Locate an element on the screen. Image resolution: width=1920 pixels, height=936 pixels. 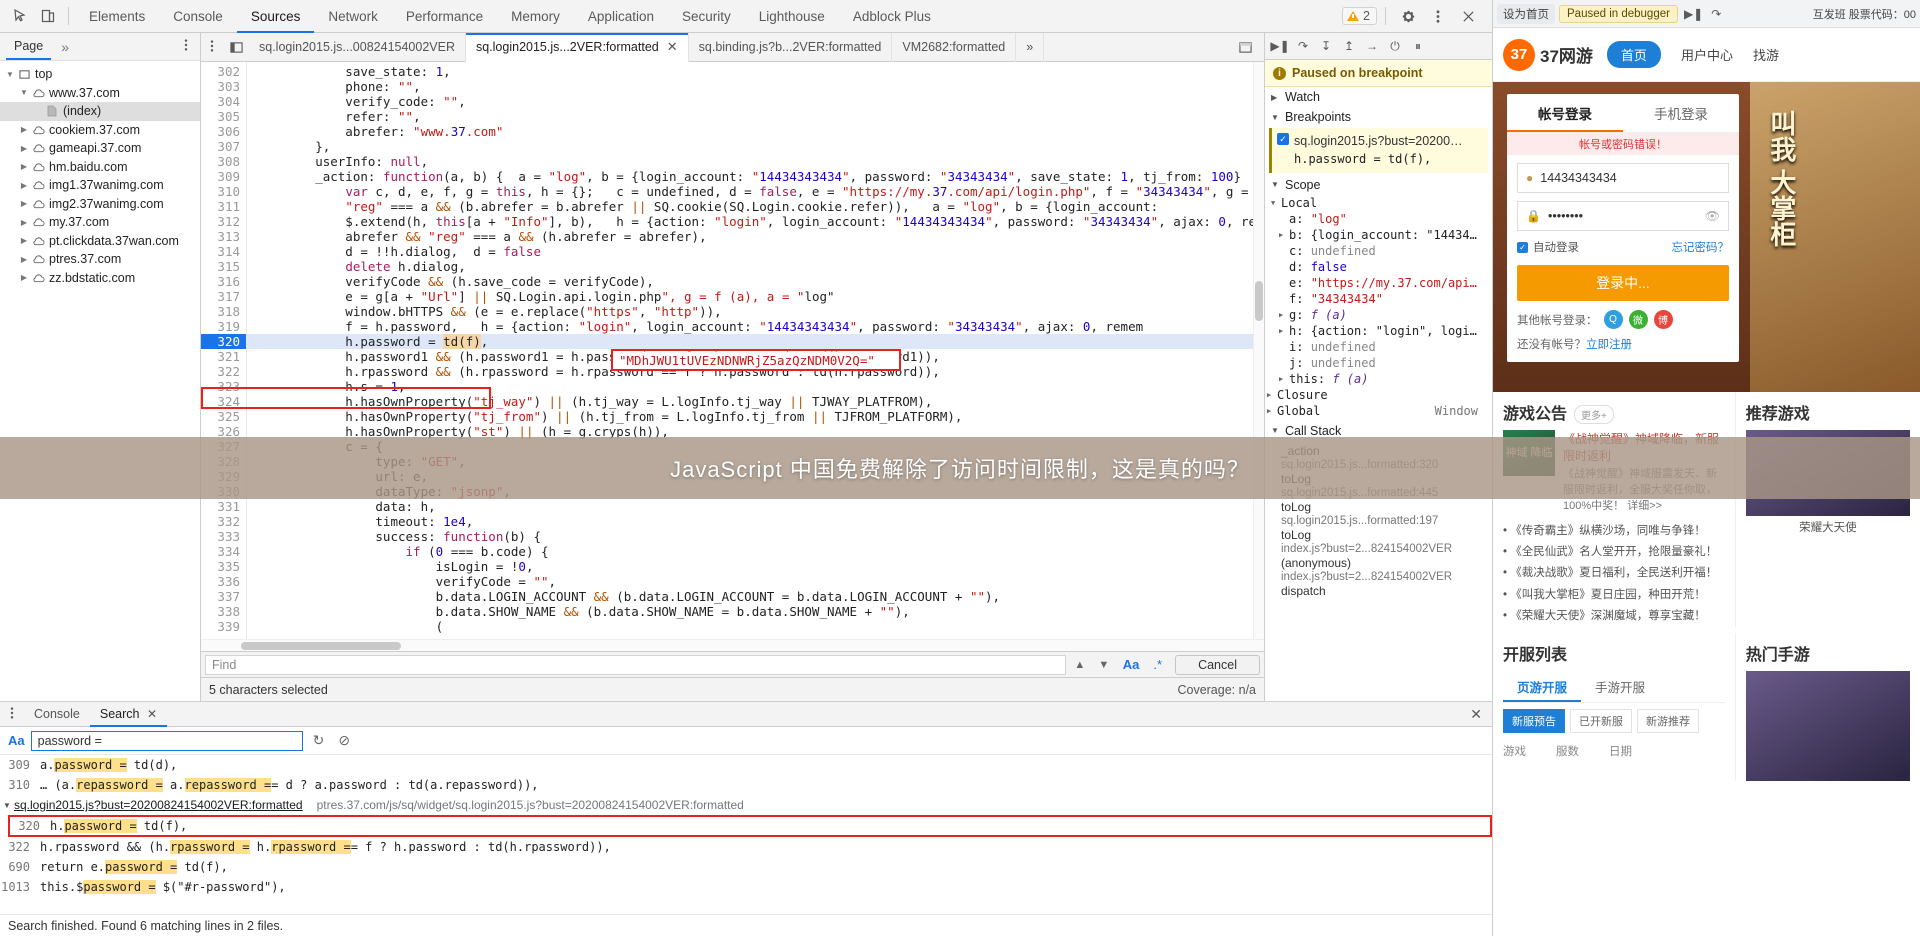
code-line: if (0 === b.code) { is located at coordinates (755, 551).